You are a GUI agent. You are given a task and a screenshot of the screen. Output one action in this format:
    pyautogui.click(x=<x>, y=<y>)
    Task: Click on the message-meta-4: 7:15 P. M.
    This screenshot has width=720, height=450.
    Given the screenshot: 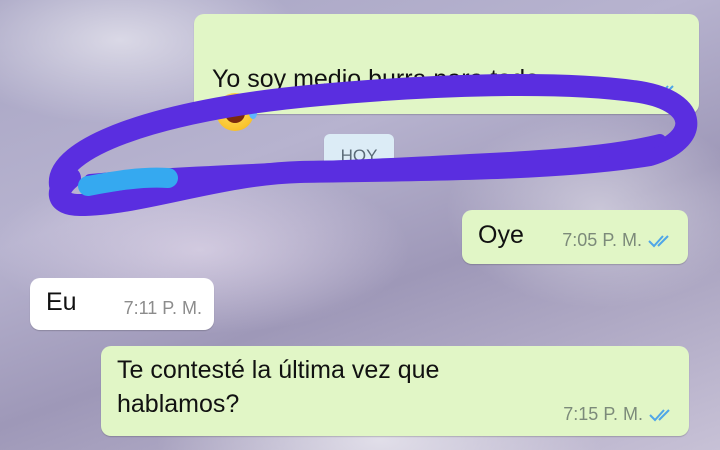 What is the action you would take?
    pyautogui.click(x=619, y=414)
    